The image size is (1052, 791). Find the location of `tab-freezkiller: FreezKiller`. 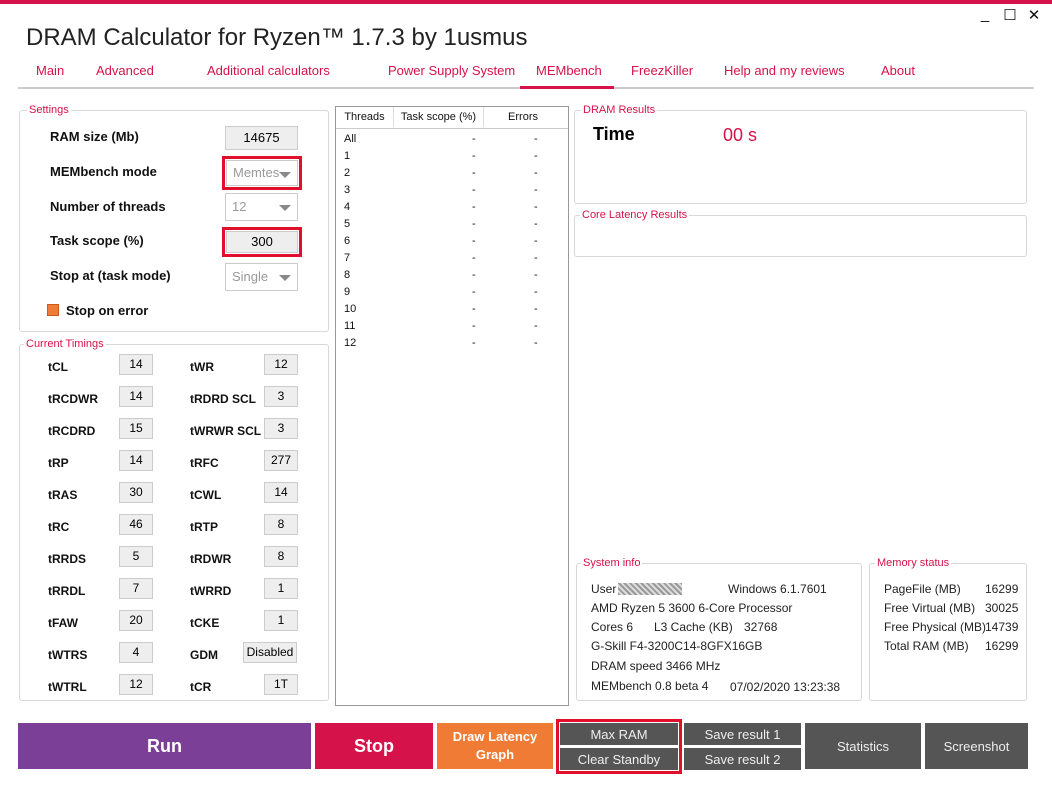

tab-freezkiller: FreezKiller is located at coordinates (662, 70).